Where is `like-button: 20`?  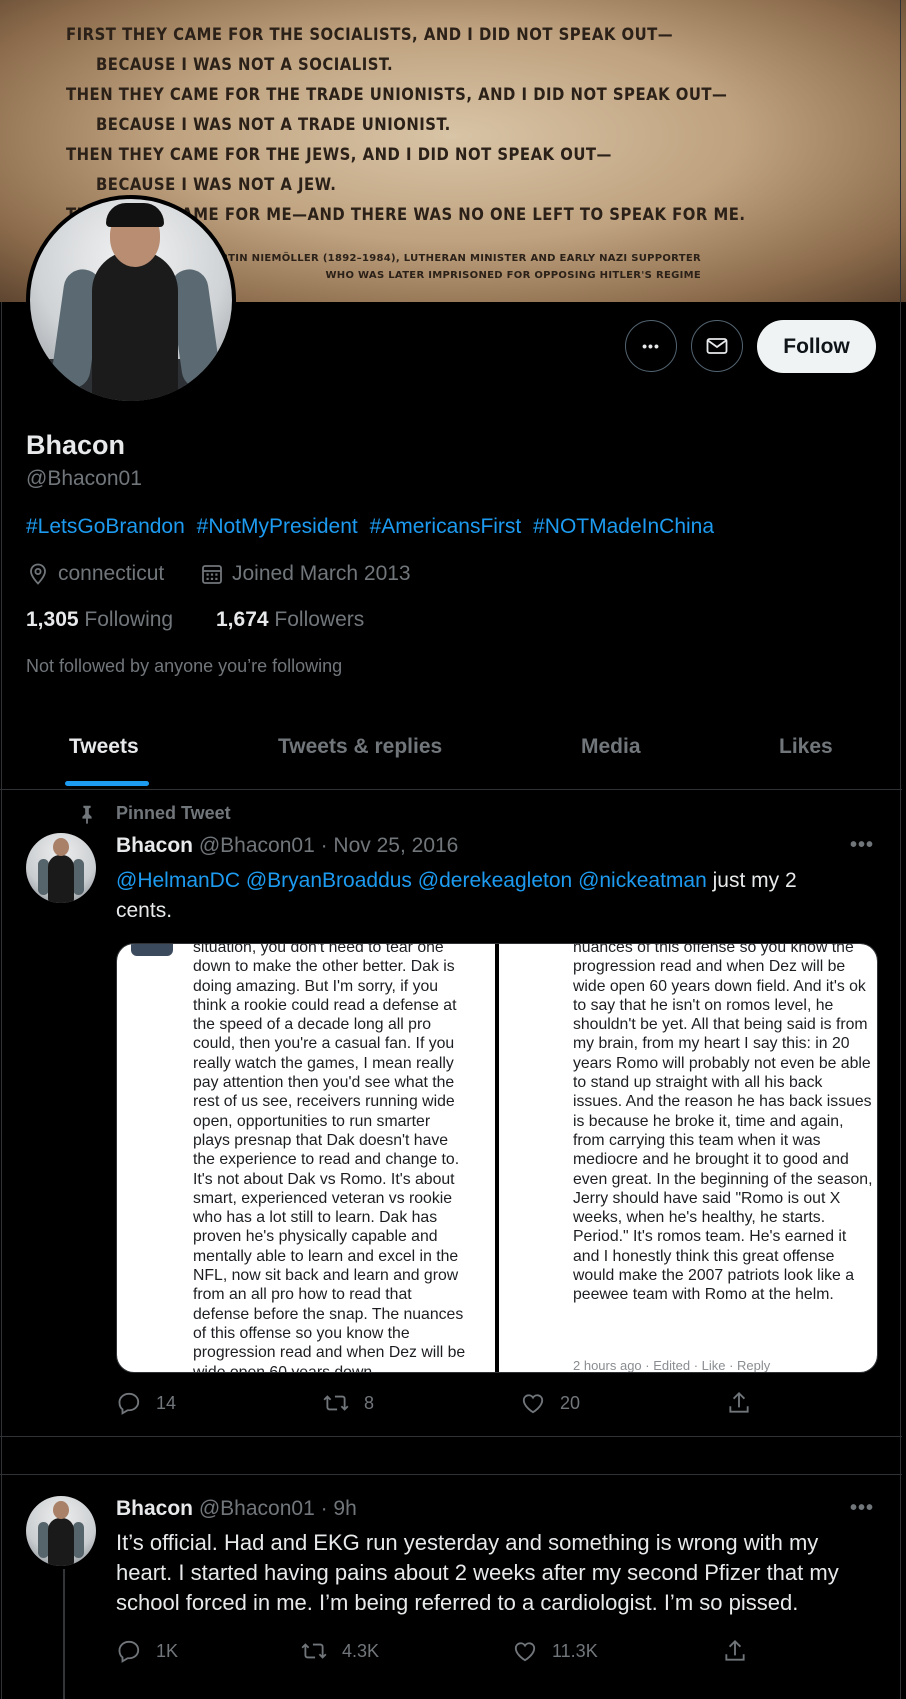
like-button: 20 is located at coordinates (623, 1403).